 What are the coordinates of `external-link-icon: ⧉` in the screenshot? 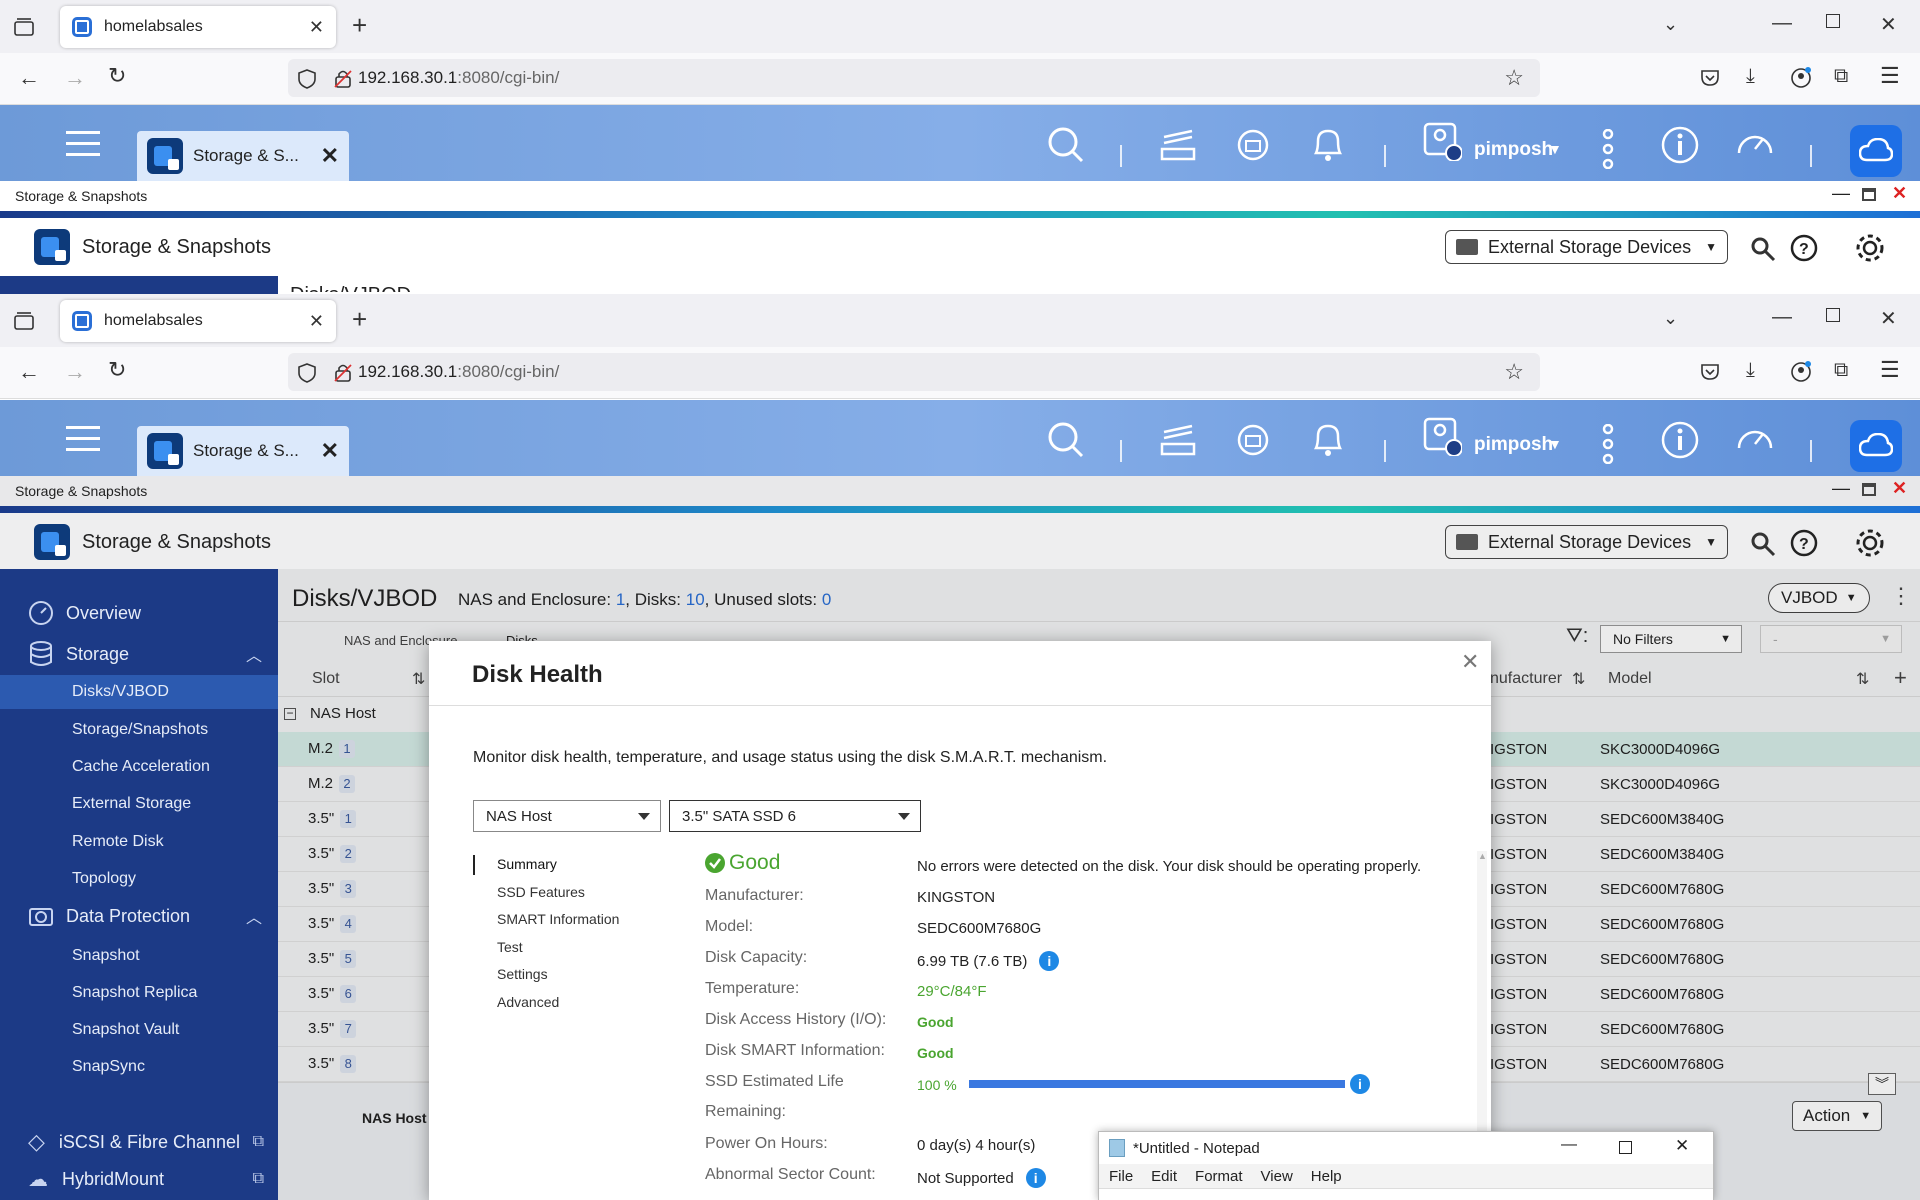 It's located at (258, 1142).